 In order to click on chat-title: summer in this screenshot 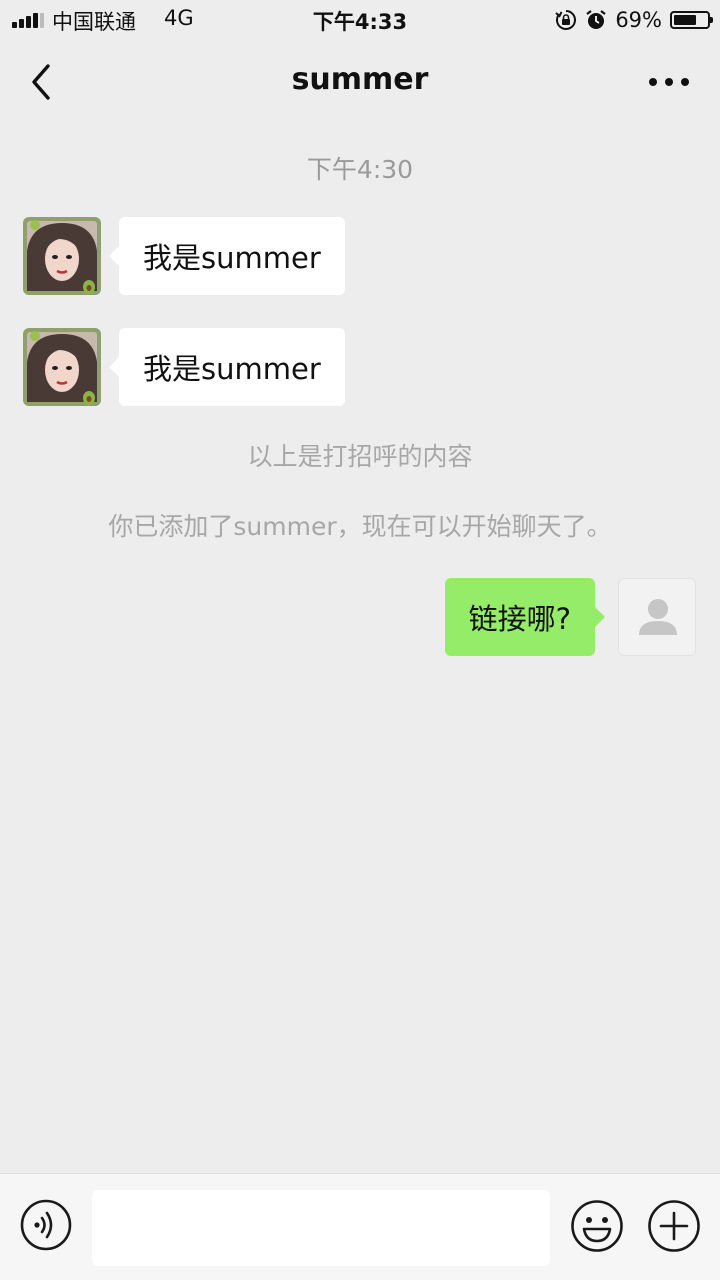, I will do `click(360, 79)`.